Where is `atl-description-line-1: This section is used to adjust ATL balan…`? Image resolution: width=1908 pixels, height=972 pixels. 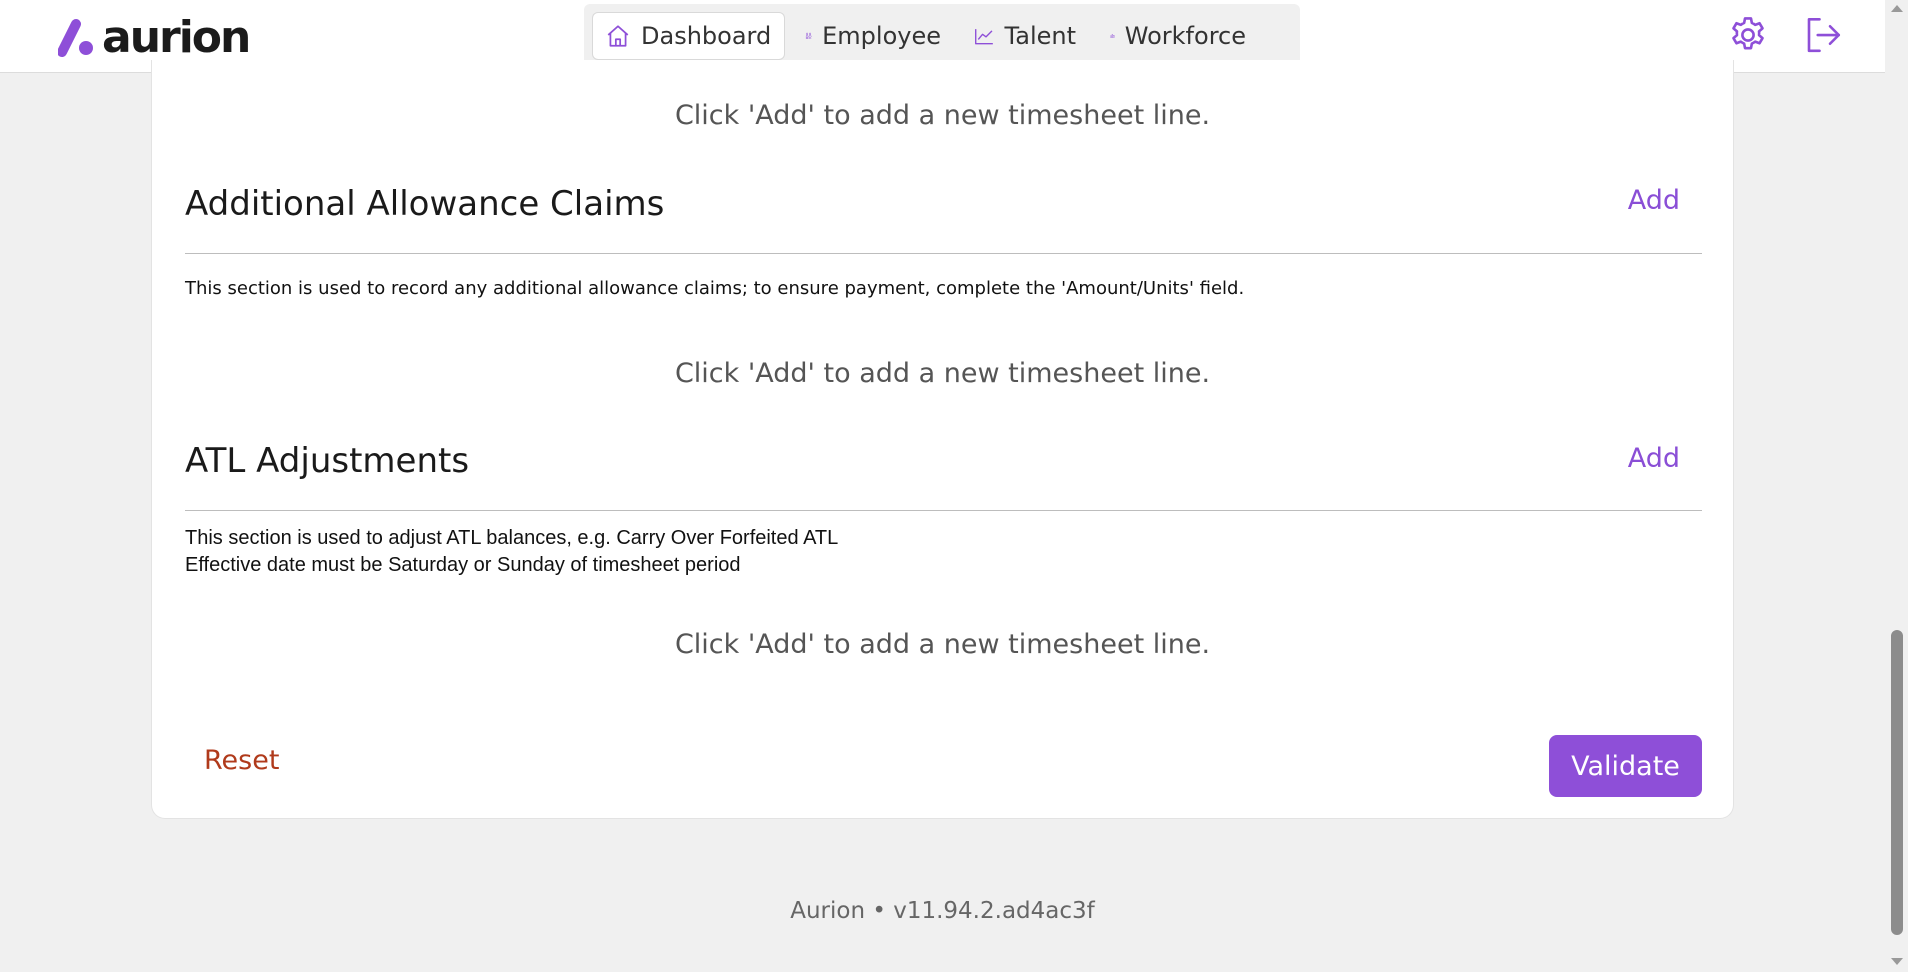
atl-description-line-1: This section is used to adjust ATL balan… is located at coordinates (512, 538).